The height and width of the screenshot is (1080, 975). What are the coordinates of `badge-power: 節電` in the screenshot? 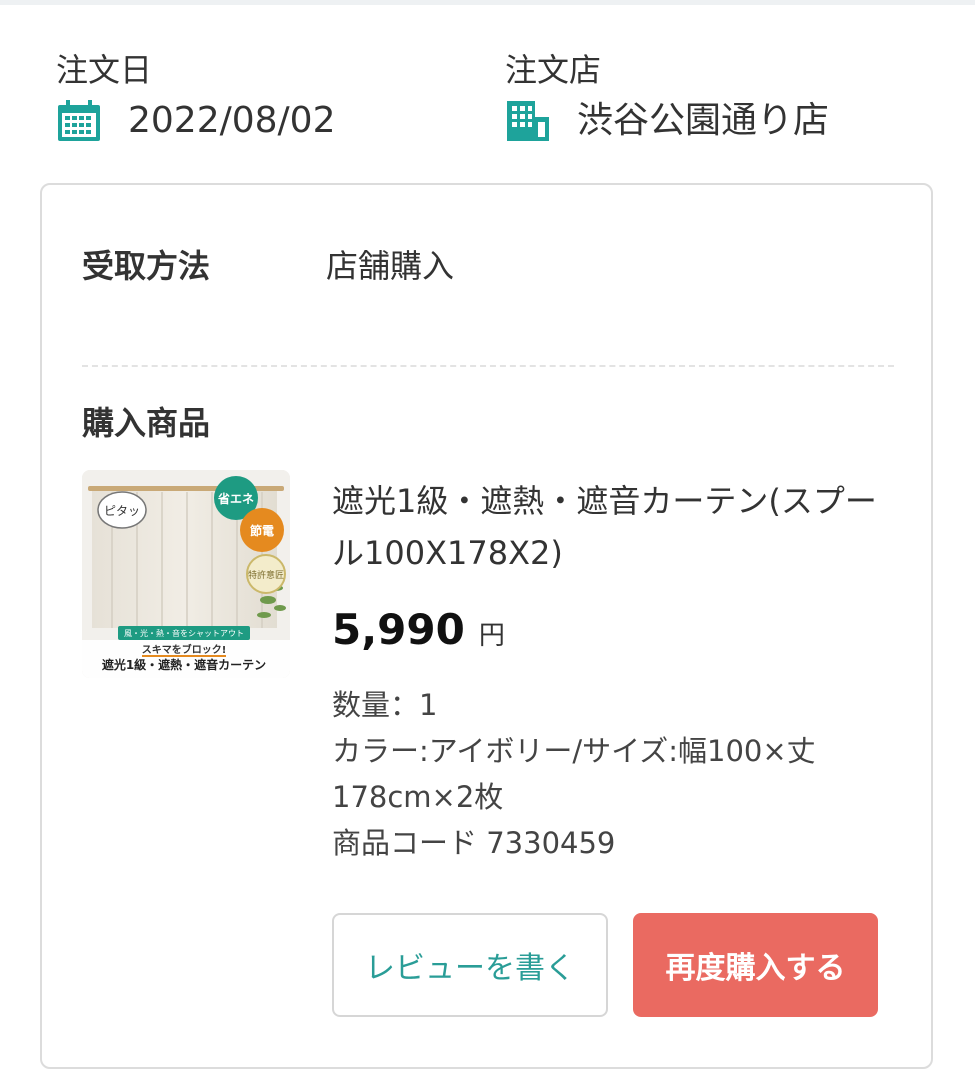 It's located at (262, 530).